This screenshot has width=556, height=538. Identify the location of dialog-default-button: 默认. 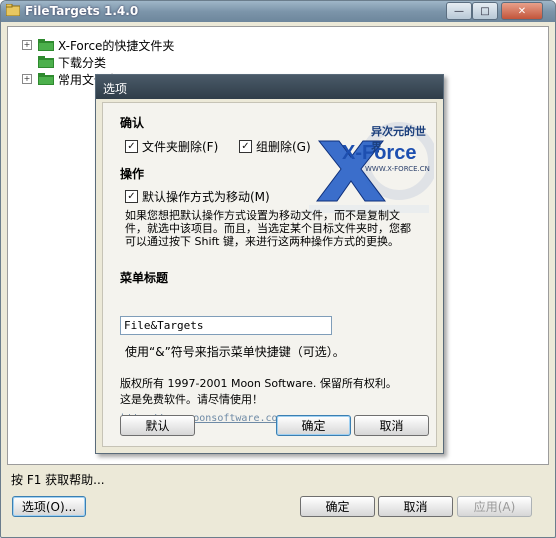
(157, 425).